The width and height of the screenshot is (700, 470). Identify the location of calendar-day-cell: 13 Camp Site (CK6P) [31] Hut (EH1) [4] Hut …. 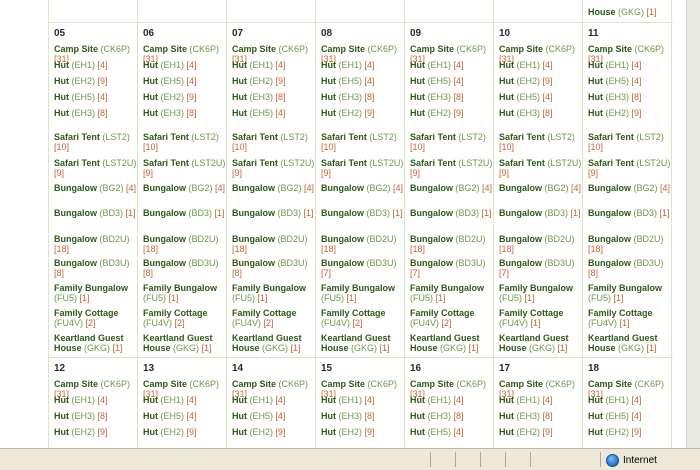
(181, 403).